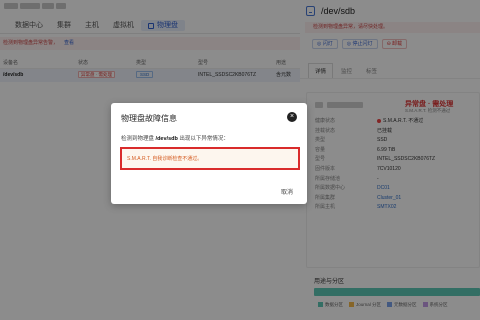 This screenshot has width=480, height=320. Describe the element at coordinates (149, 118) in the screenshot. I see `dialog-title: 物理盘故障信息` at that location.